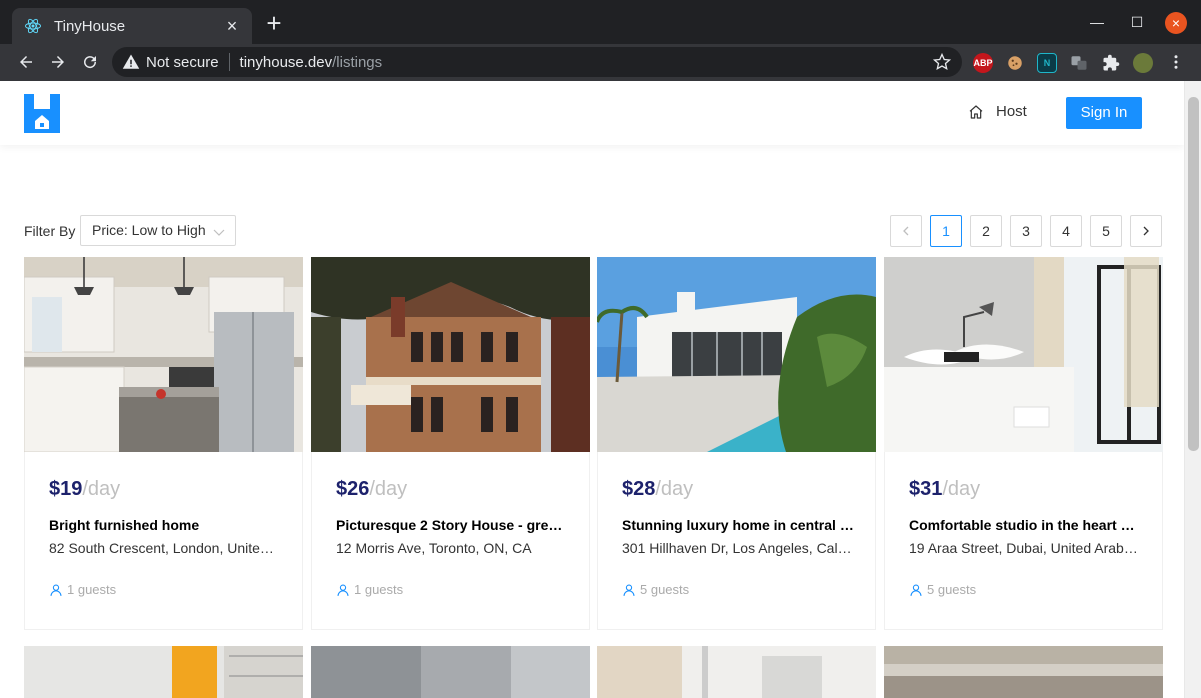 The width and height of the screenshot is (1201, 698). I want to click on app-header: Host Sign In, so click(592, 113).